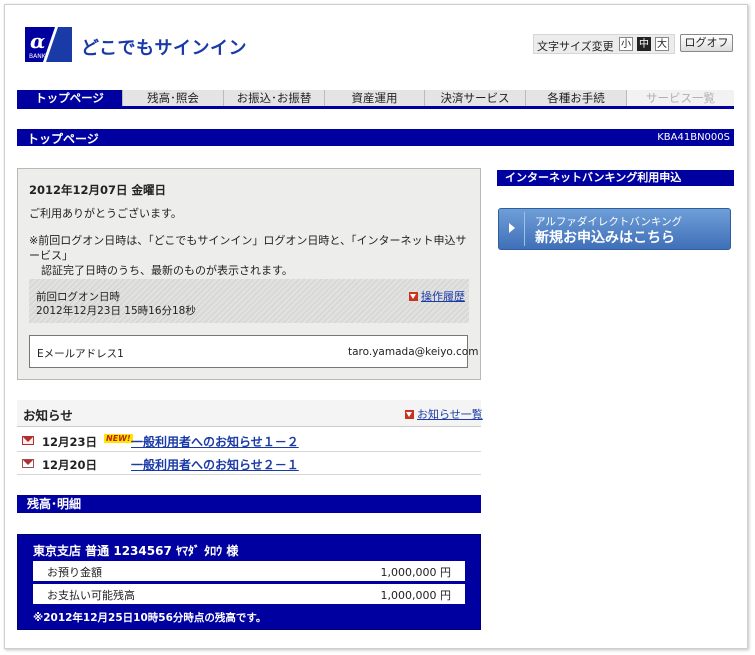  Describe the element at coordinates (680, 98) in the screenshot. I see `nav-tab-service-list: サービス一覧` at that location.